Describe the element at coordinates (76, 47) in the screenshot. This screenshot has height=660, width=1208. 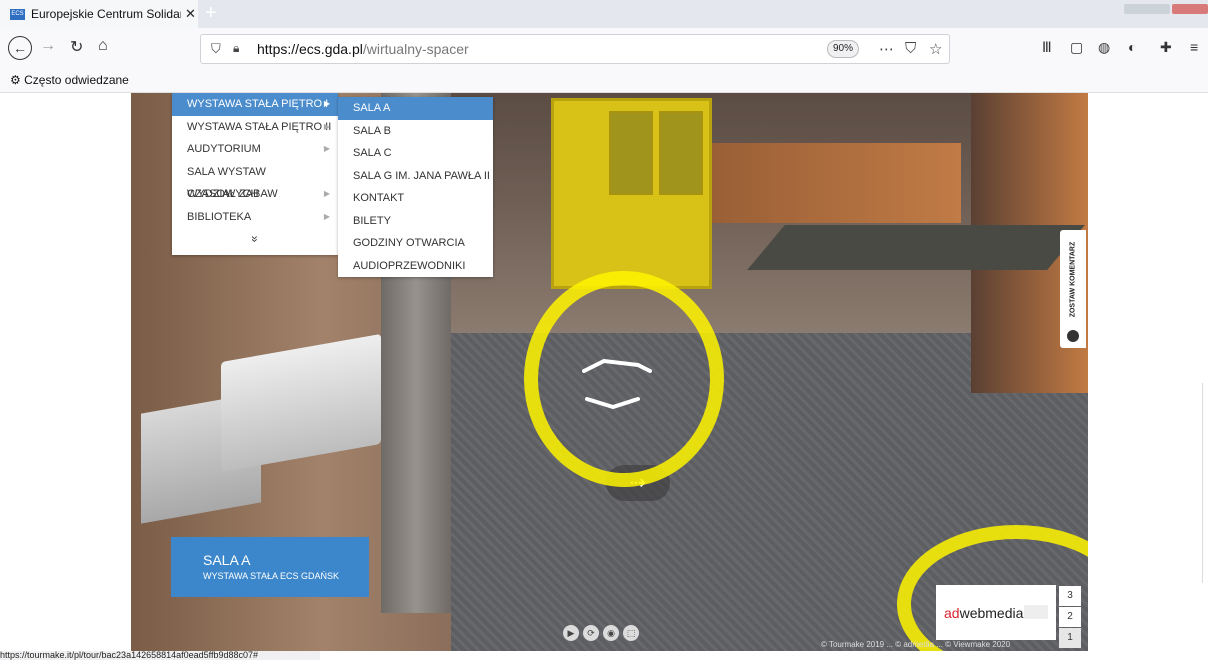
I see `reload-icon: ↻` at that location.